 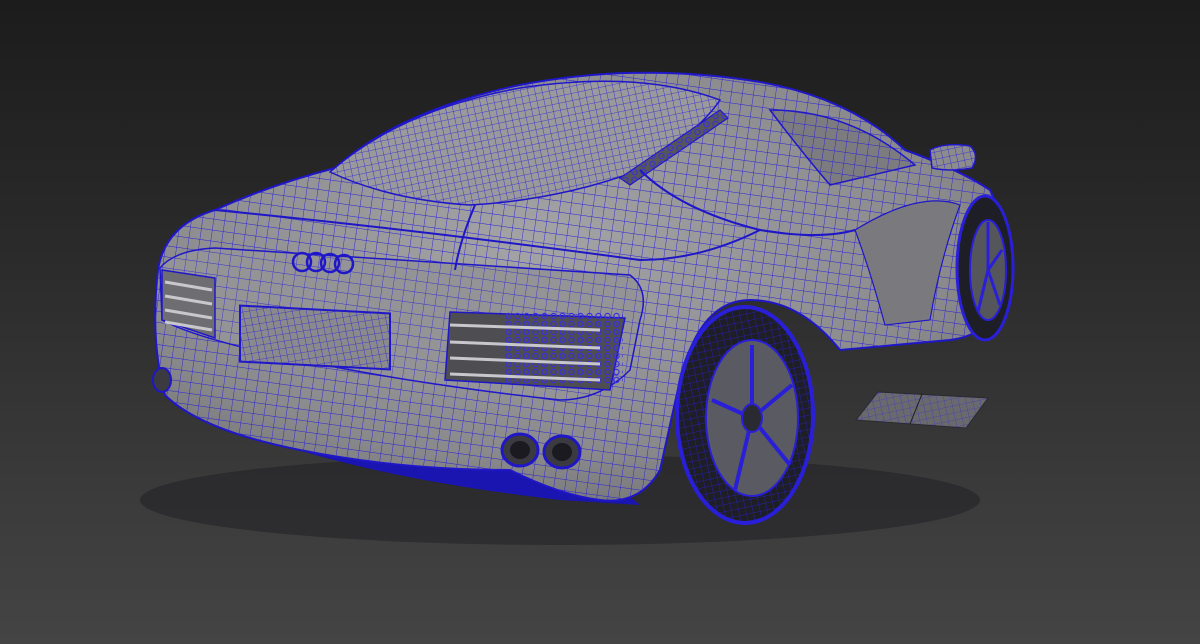 I want to click on front-wheel, so click(x=985, y=268).